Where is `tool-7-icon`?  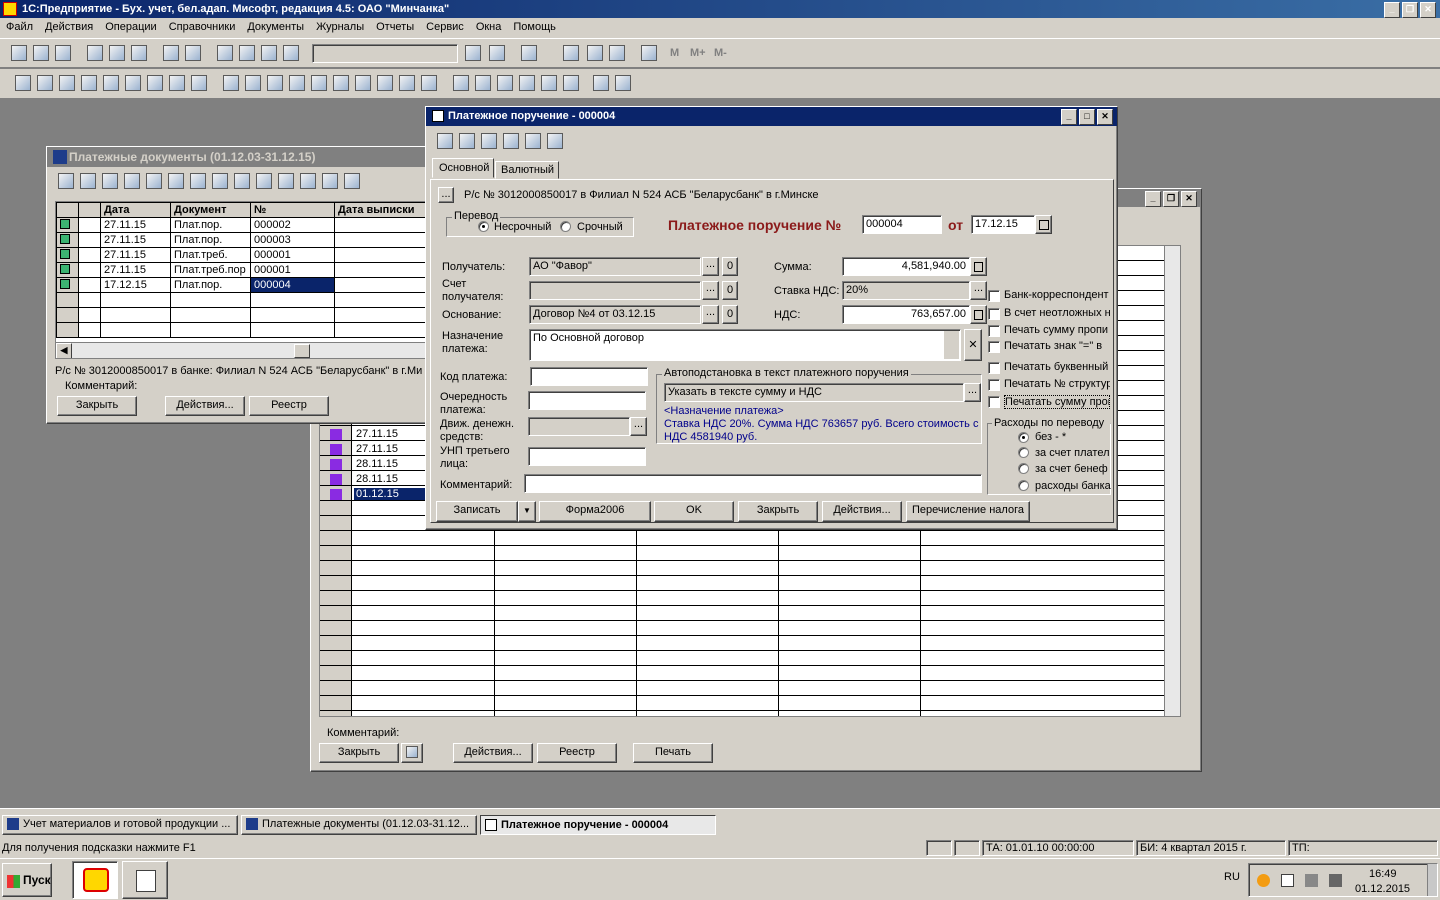 tool-7-icon is located at coordinates (601, 83).